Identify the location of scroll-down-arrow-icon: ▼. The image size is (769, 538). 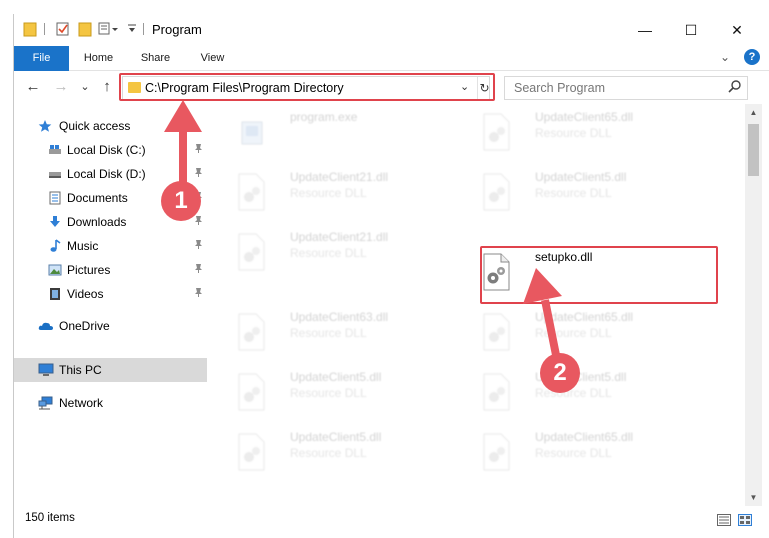
(753, 497).